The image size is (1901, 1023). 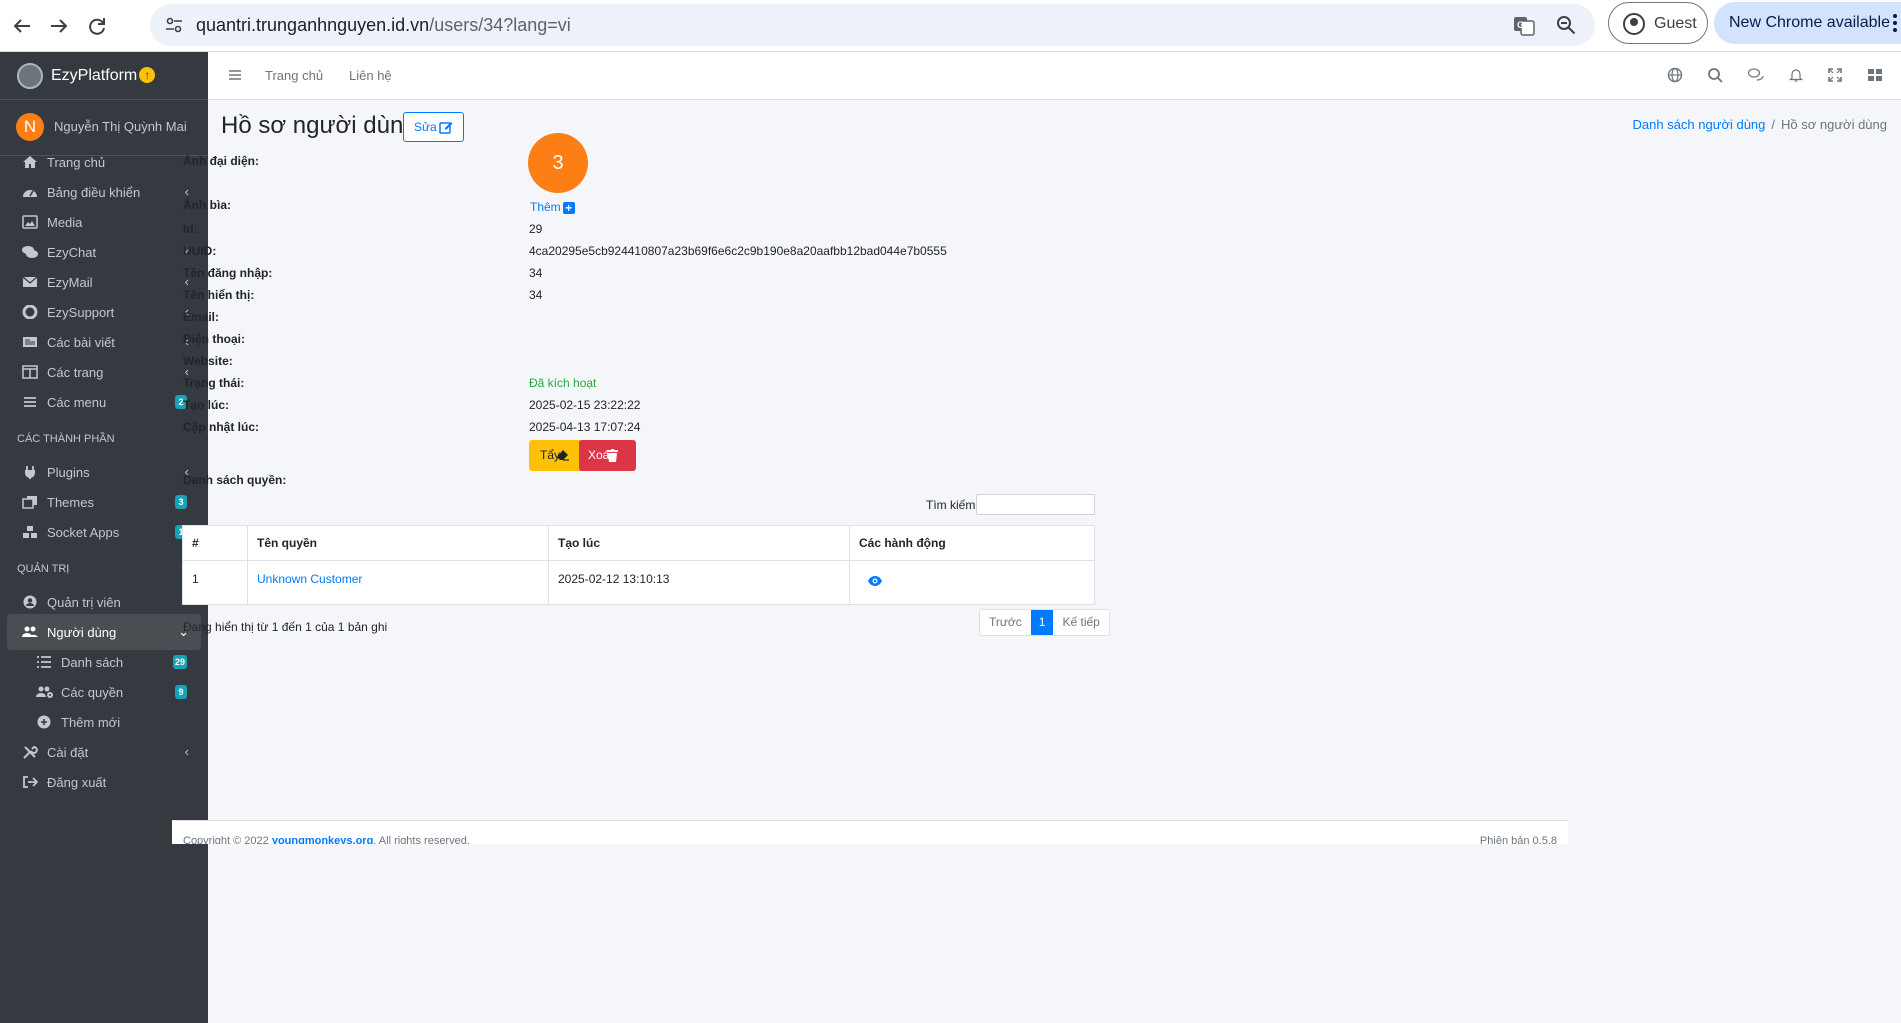 I want to click on sign-out-icon, so click(x=30, y=782).